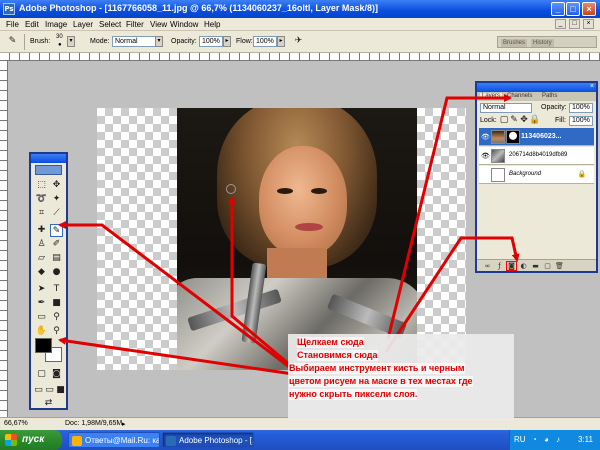  I want to click on layers-panel-header: ×, so click(536, 87).